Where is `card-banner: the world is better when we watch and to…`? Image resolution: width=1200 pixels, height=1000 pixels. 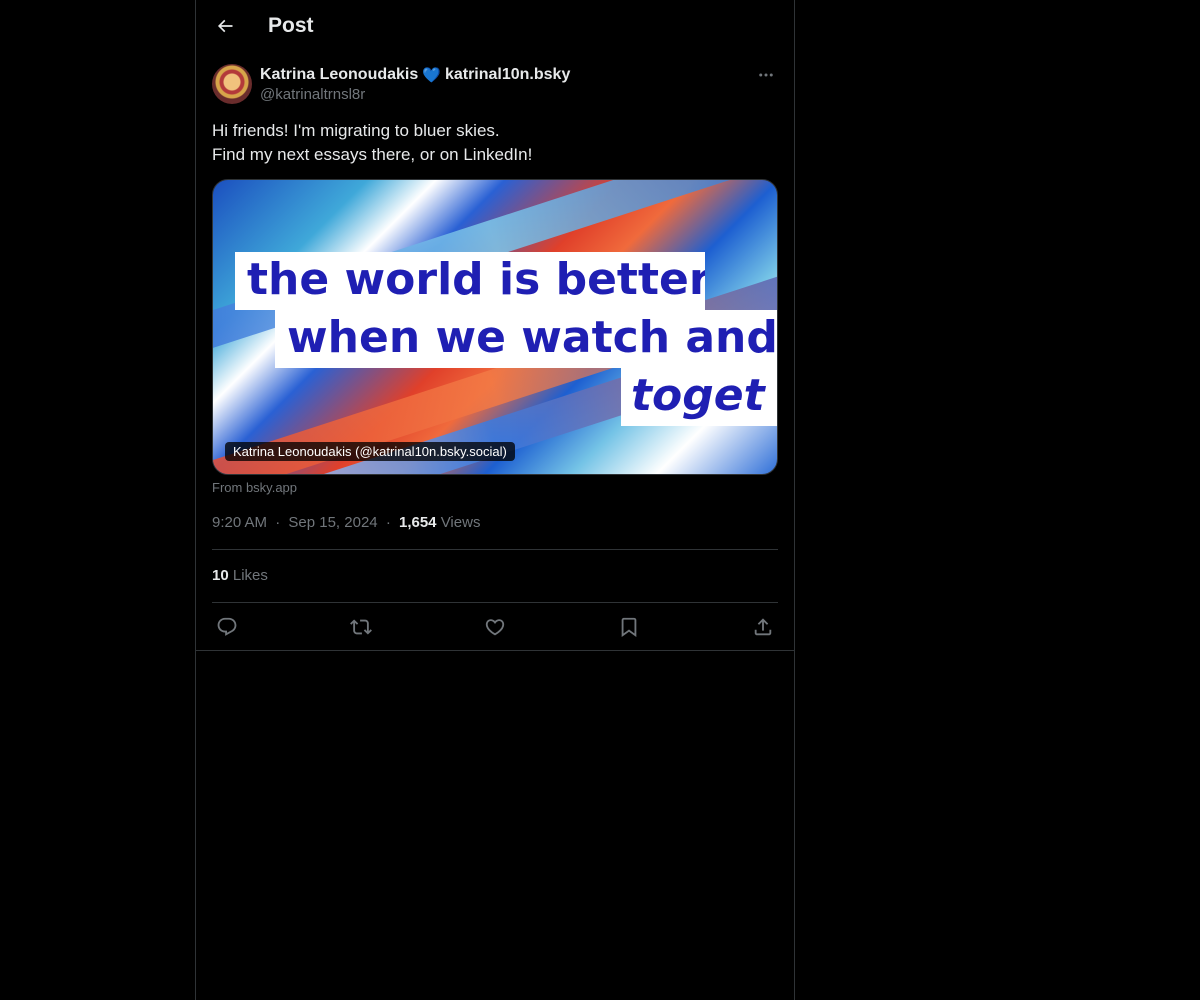
card-banner: the world is better when we watch and to… is located at coordinates (506, 341).